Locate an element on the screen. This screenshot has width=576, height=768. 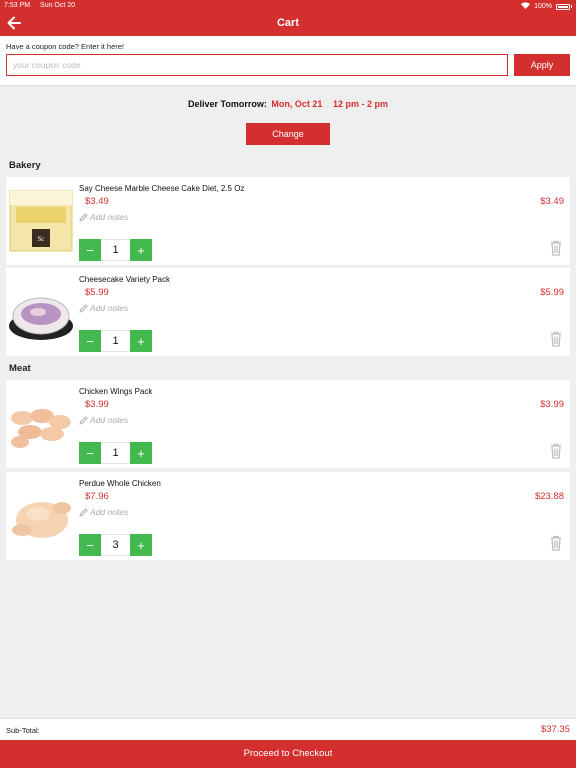
delivery-date: Mon, Oct 21 is located at coordinates (297, 104).